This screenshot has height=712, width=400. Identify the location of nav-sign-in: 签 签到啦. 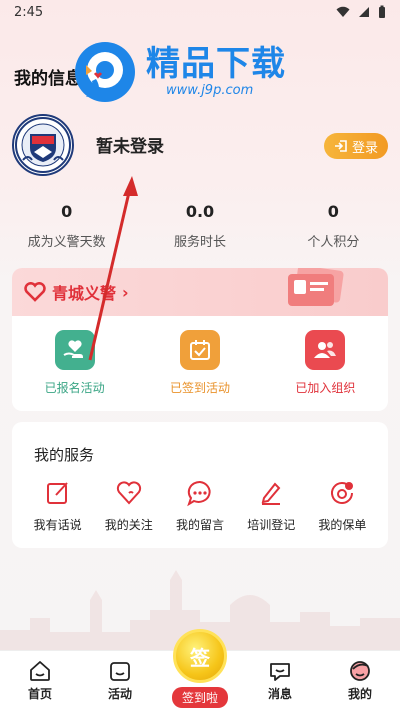
(200, 670).